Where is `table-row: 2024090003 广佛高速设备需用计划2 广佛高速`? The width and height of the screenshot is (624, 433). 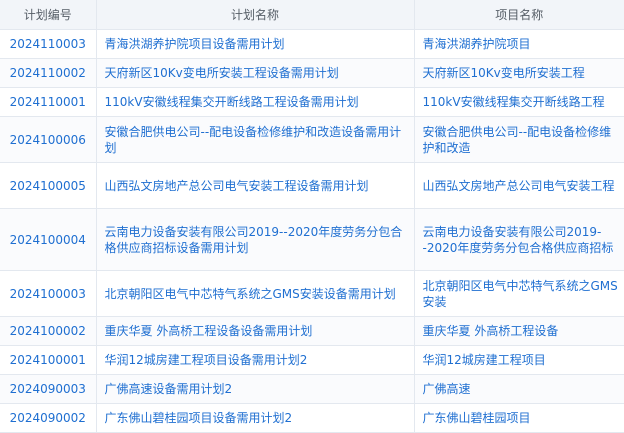
table-row: 2024090003 广佛高速设备需用计划2 广佛高速 is located at coordinates (312, 389).